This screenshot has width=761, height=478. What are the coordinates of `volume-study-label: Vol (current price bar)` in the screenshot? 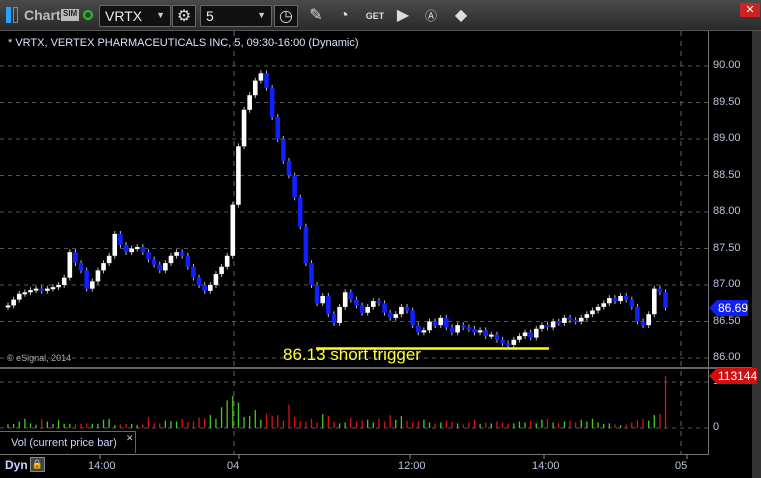 It's located at (68, 442).